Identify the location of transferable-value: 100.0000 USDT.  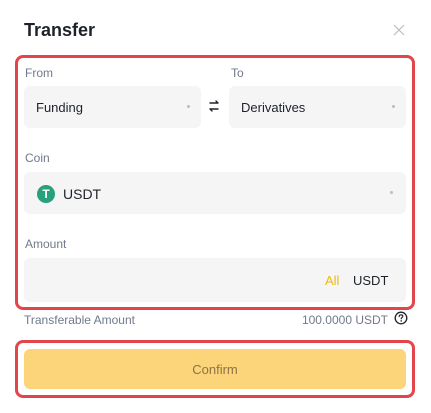
(344, 320).